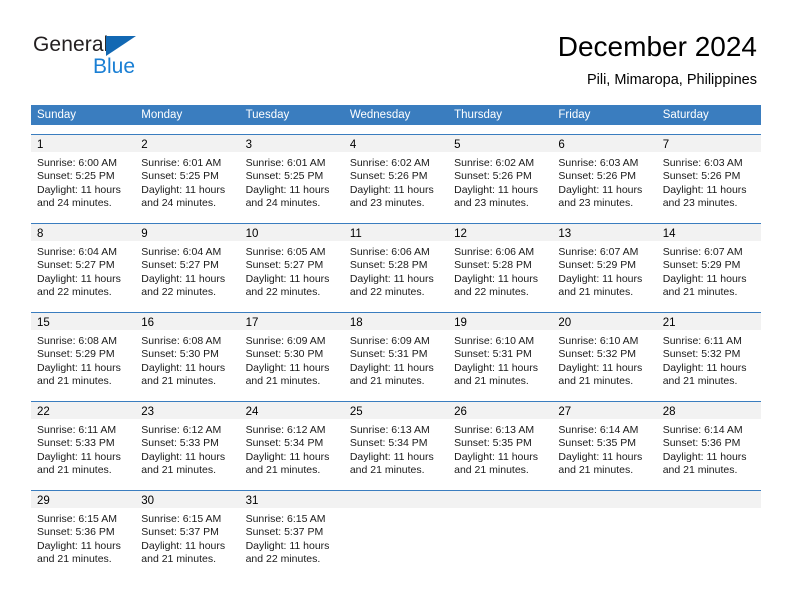 The width and height of the screenshot is (792, 612). What do you see at coordinates (285, 163) in the screenshot?
I see `sunrise-text: Sunrise: 6:01 AM` at bounding box center [285, 163].